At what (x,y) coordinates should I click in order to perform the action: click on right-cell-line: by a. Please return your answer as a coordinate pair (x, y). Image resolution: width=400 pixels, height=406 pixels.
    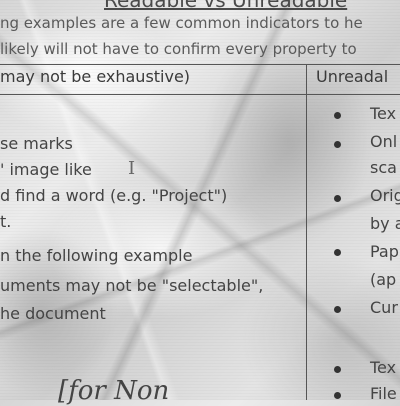
    Looking at the image, I should click on (385, 223).